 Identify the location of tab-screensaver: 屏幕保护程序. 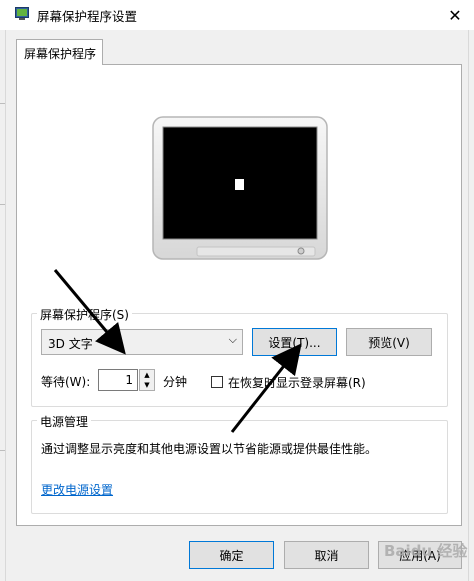
(59, 52).